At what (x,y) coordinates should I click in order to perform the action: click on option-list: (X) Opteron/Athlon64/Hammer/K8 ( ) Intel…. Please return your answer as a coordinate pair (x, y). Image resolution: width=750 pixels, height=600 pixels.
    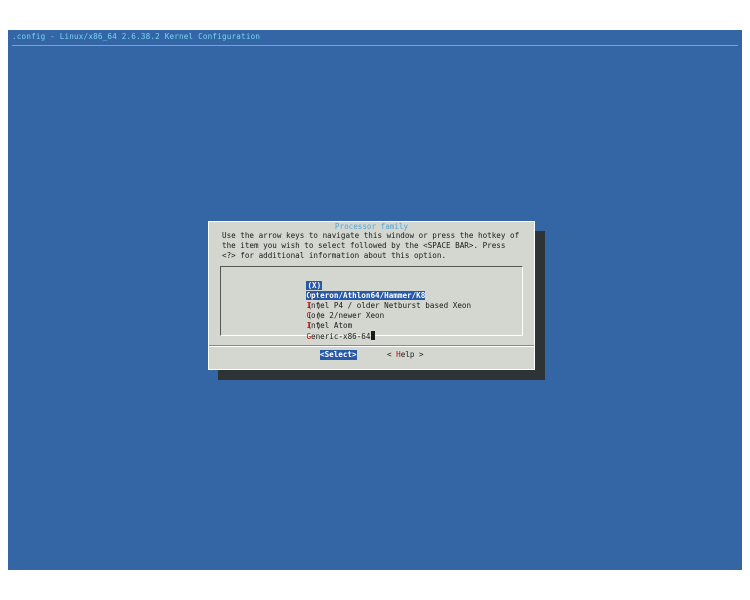
    Looking at the image, I should click on (371, 303).